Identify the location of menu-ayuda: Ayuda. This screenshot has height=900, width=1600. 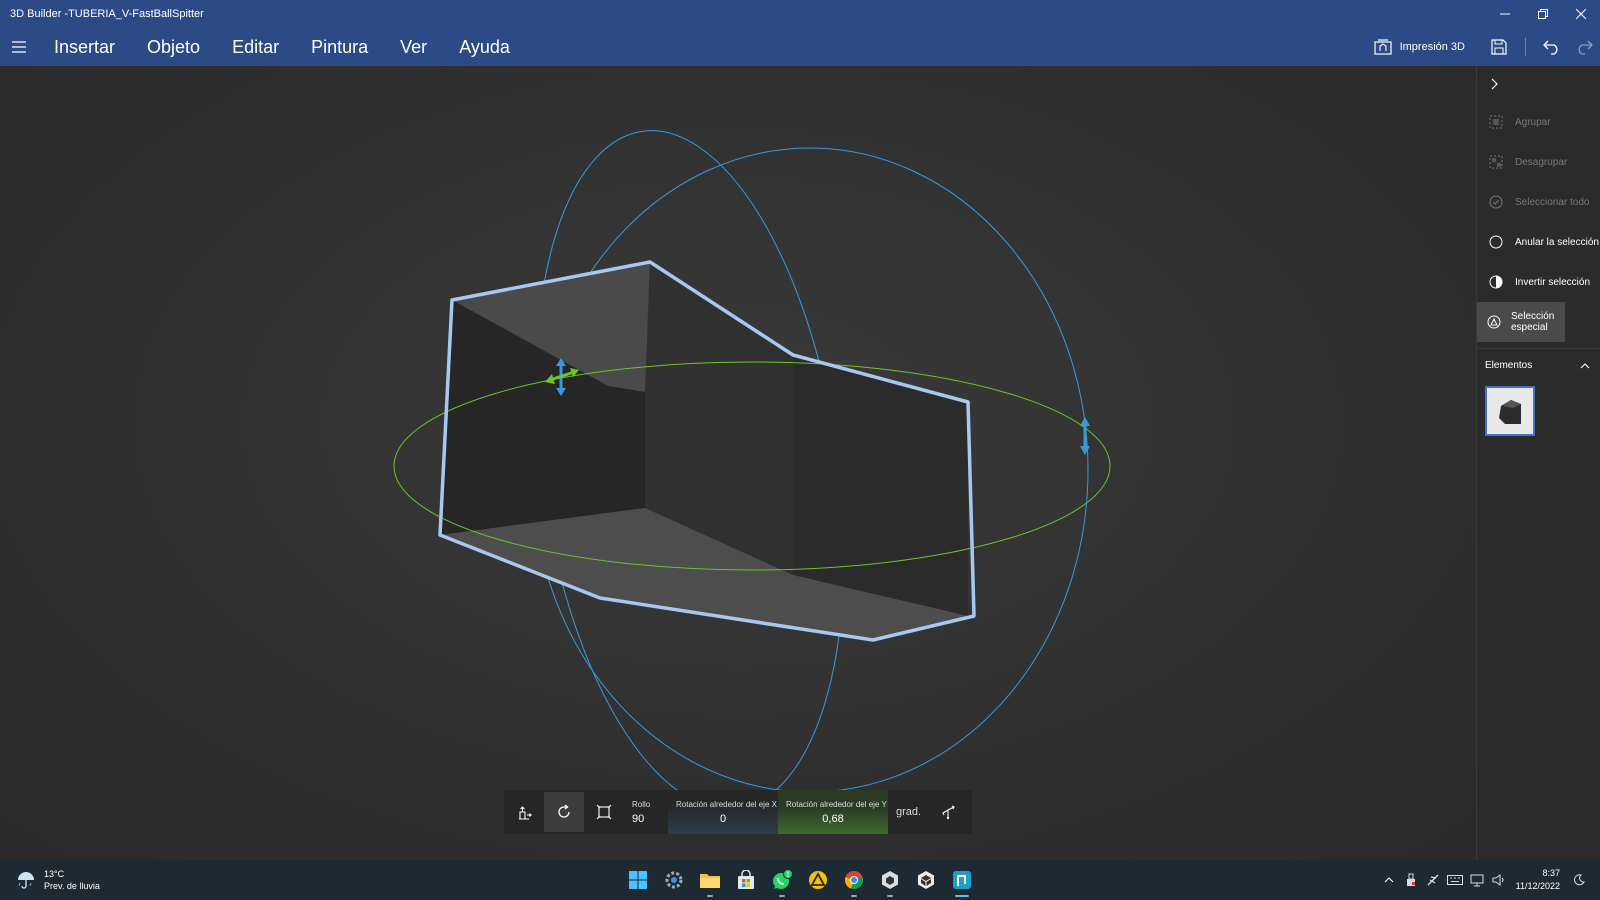
(484, 47).